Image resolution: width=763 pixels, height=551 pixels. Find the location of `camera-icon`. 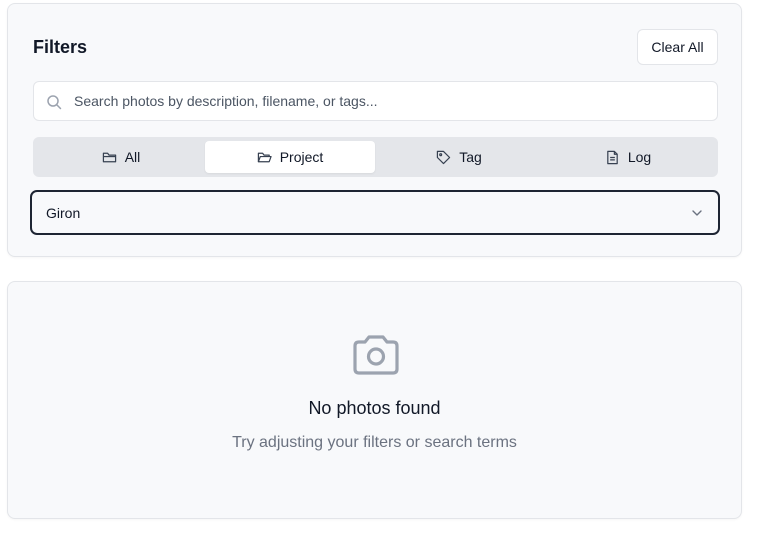

camera-icon is located at coordinates (376, 355).